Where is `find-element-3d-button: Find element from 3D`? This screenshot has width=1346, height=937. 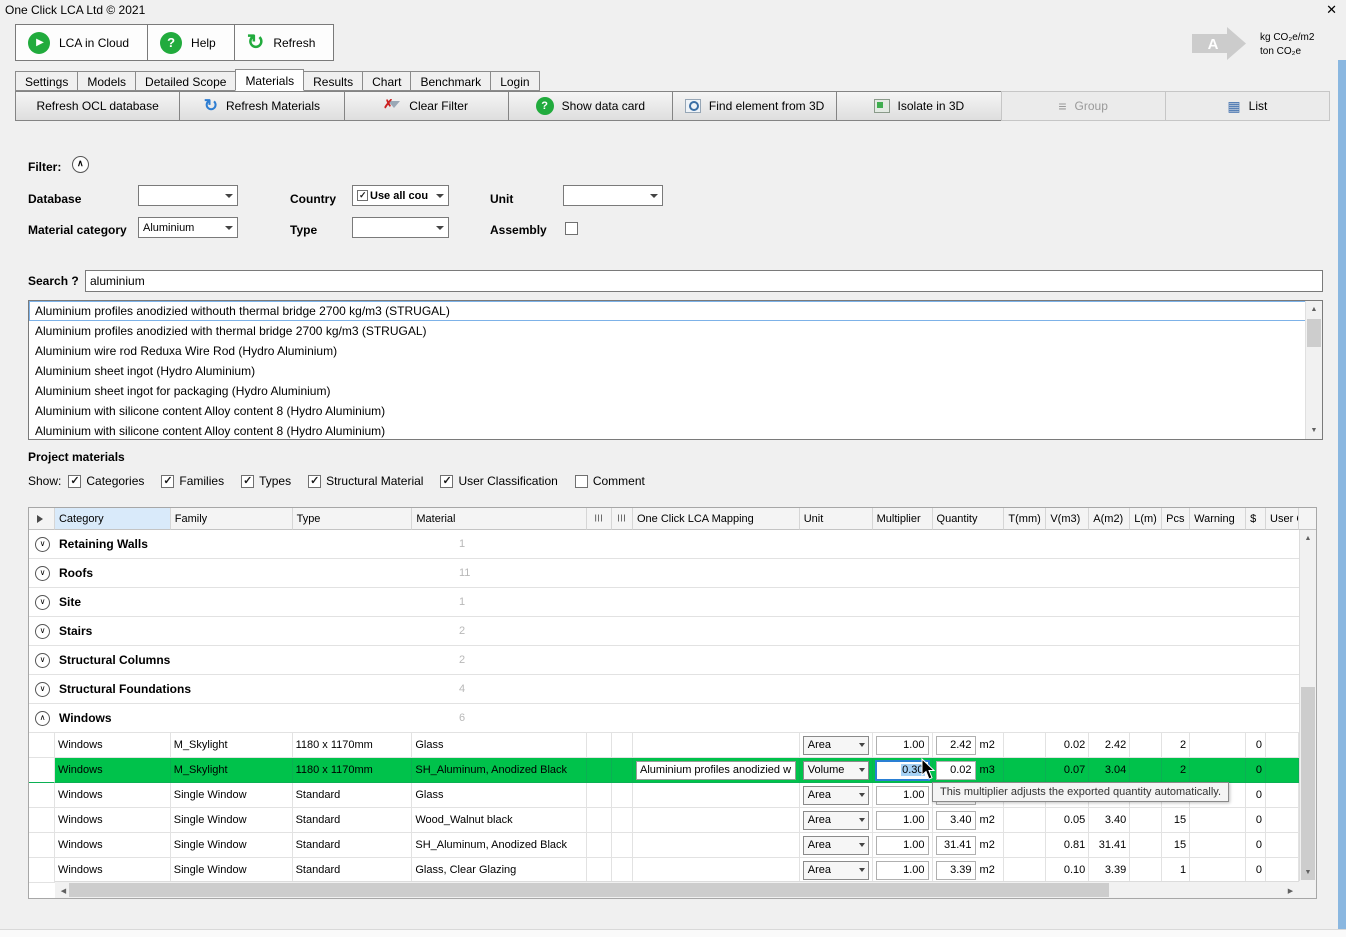
find-element-3d-button: Find element from 3D is located at coordinates (755, 106).